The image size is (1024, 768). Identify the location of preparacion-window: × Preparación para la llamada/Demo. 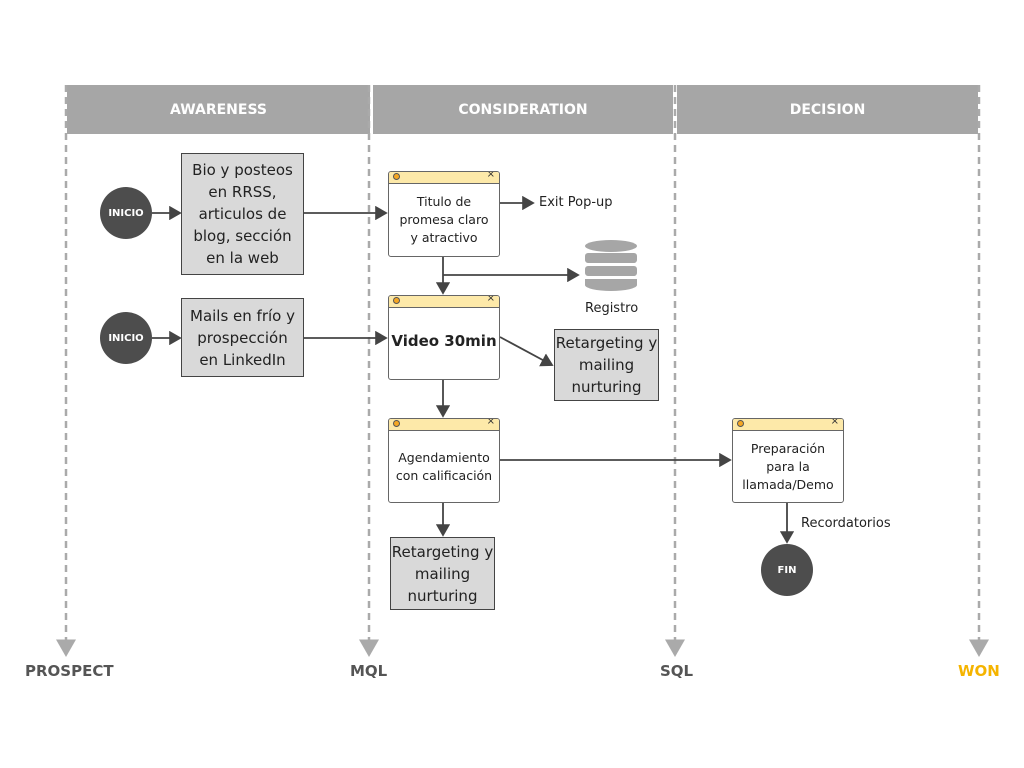
(788, 460).